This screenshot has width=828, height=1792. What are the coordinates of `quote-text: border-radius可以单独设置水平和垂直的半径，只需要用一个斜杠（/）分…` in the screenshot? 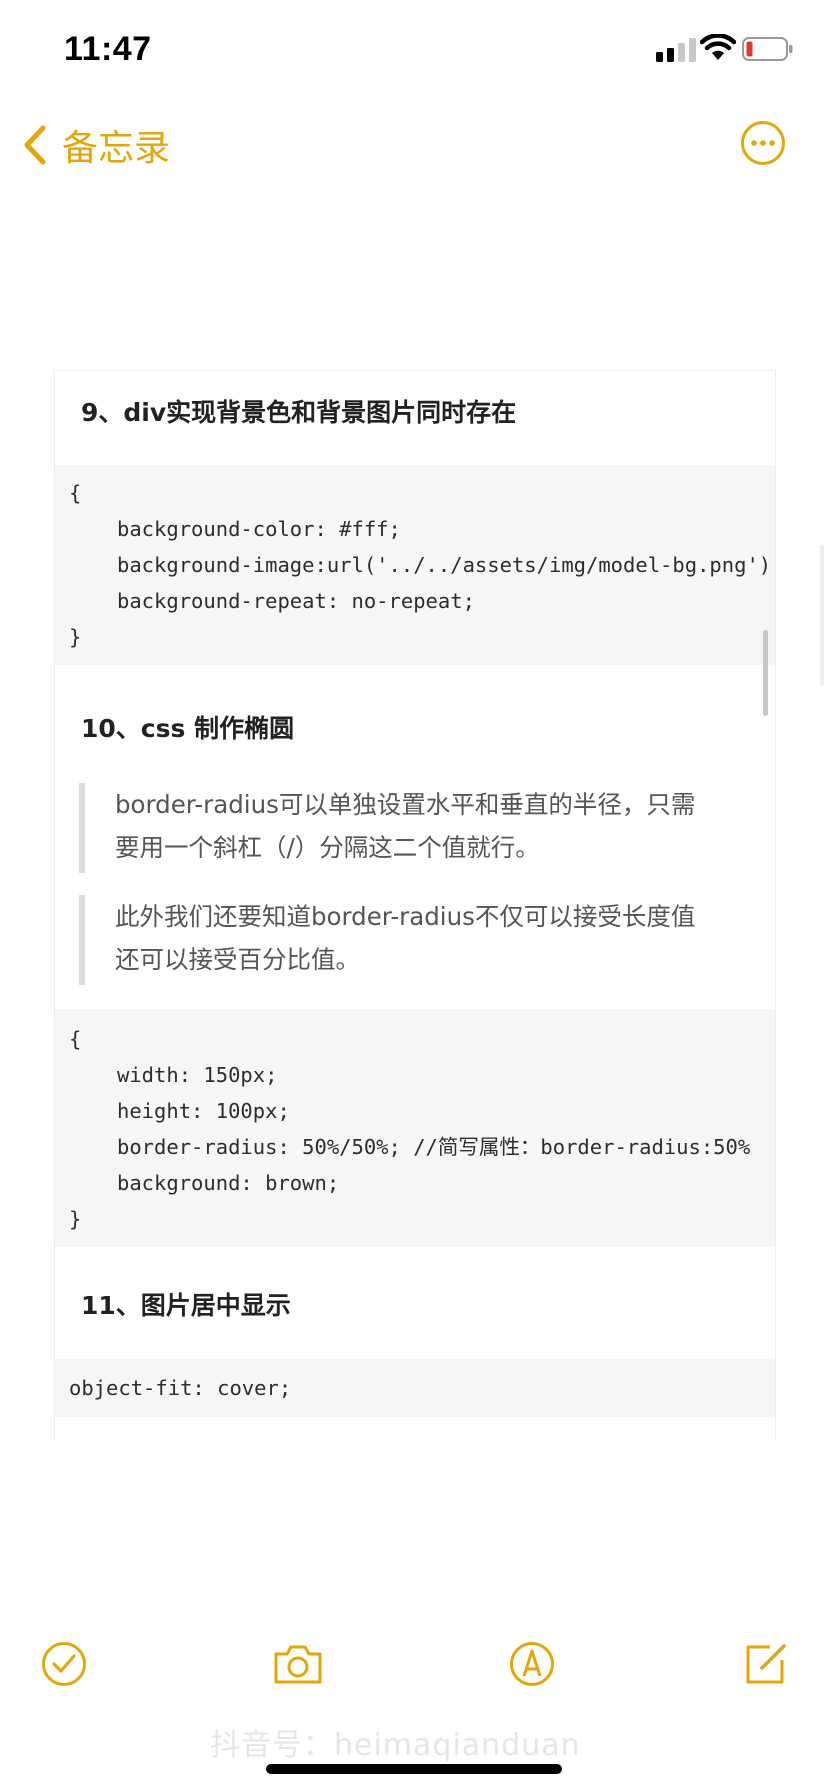 It's located at (405, 826).